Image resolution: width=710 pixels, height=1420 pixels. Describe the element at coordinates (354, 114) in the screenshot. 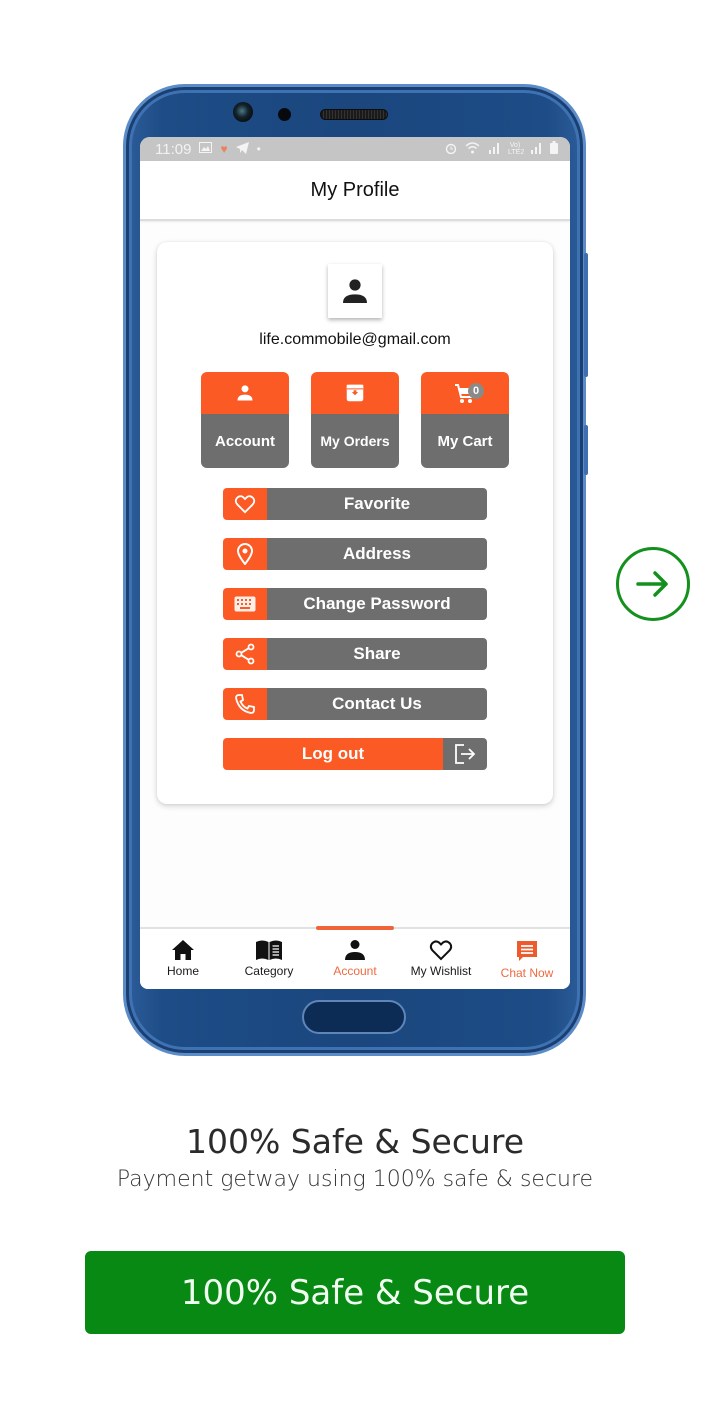

I see `earpiece-speaker` at that location.